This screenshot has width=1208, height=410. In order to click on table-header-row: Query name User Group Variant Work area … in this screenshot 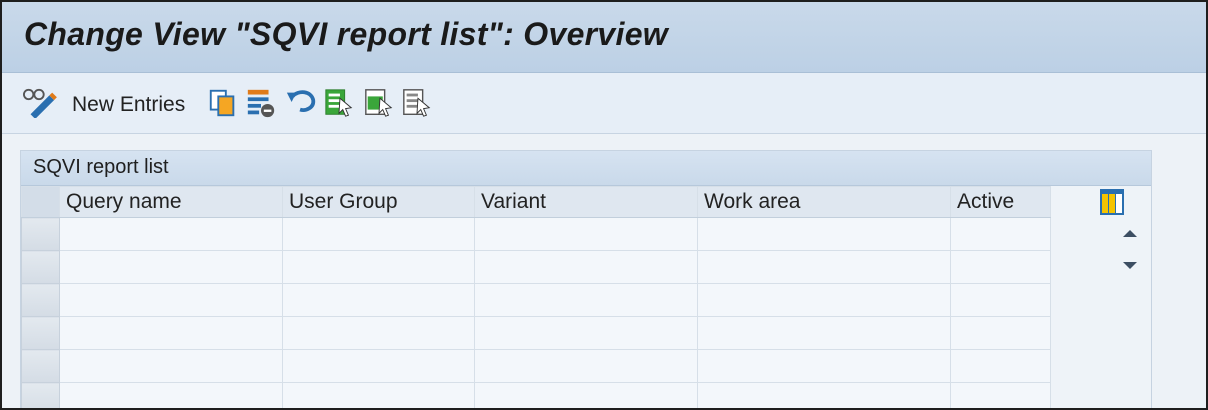, I will do `click(536, 202)`.